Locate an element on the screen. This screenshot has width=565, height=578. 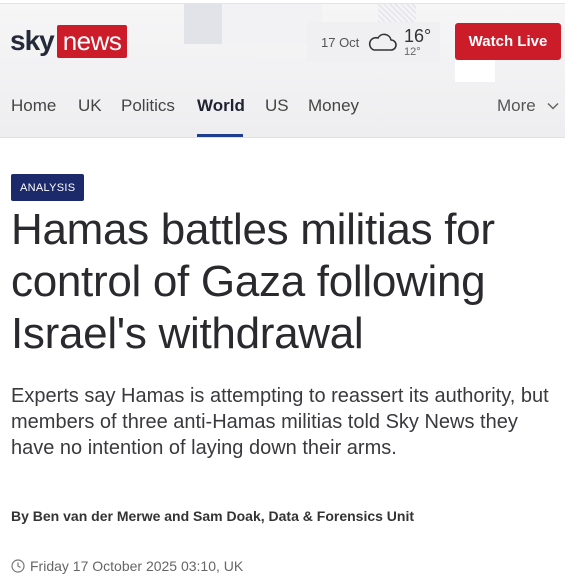
watch-live-button: Watch Live is located at coordinates (508, 41).